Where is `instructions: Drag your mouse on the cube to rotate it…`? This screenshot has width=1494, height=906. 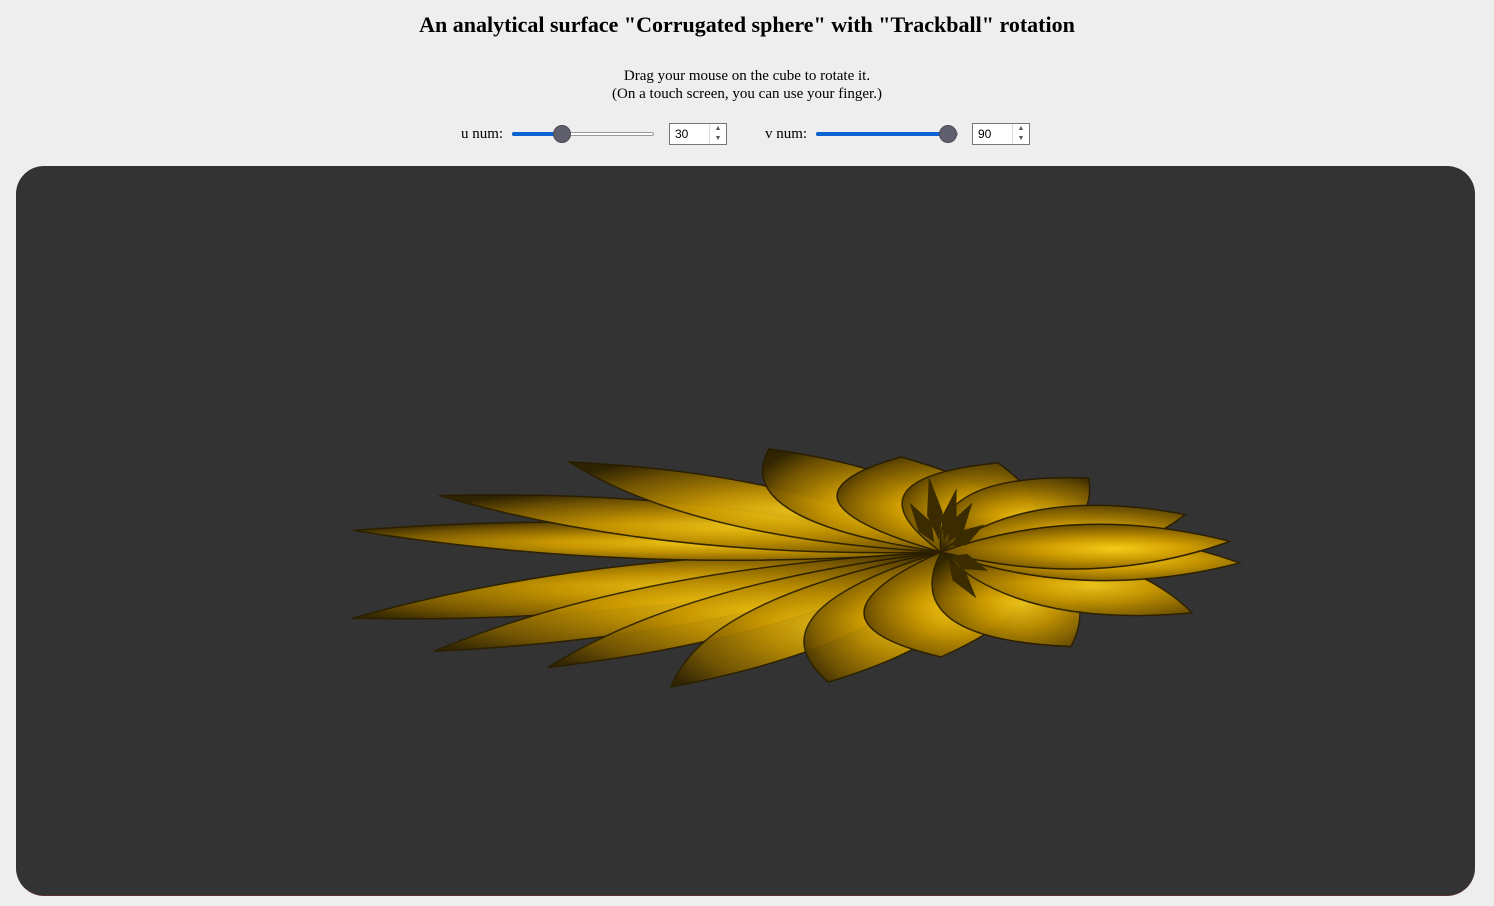
instructions: Drag your mouse on the cube to rotate it… is located at coordinates (747, 85).